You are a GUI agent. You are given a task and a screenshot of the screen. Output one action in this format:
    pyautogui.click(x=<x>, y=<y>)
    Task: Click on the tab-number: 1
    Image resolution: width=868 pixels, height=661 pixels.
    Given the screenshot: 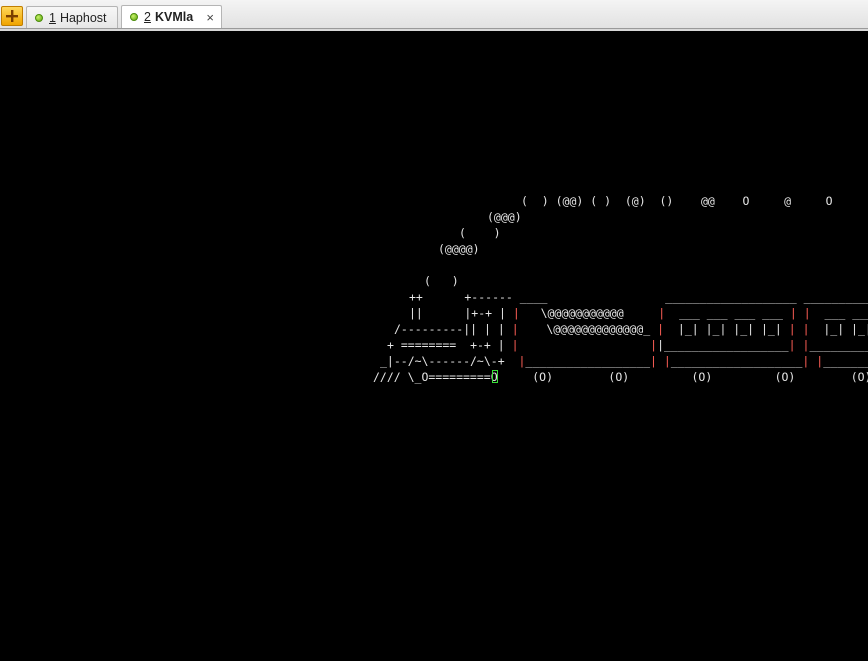 What is the action you would take?
    pyautogui.click(x=52, y=17)
    